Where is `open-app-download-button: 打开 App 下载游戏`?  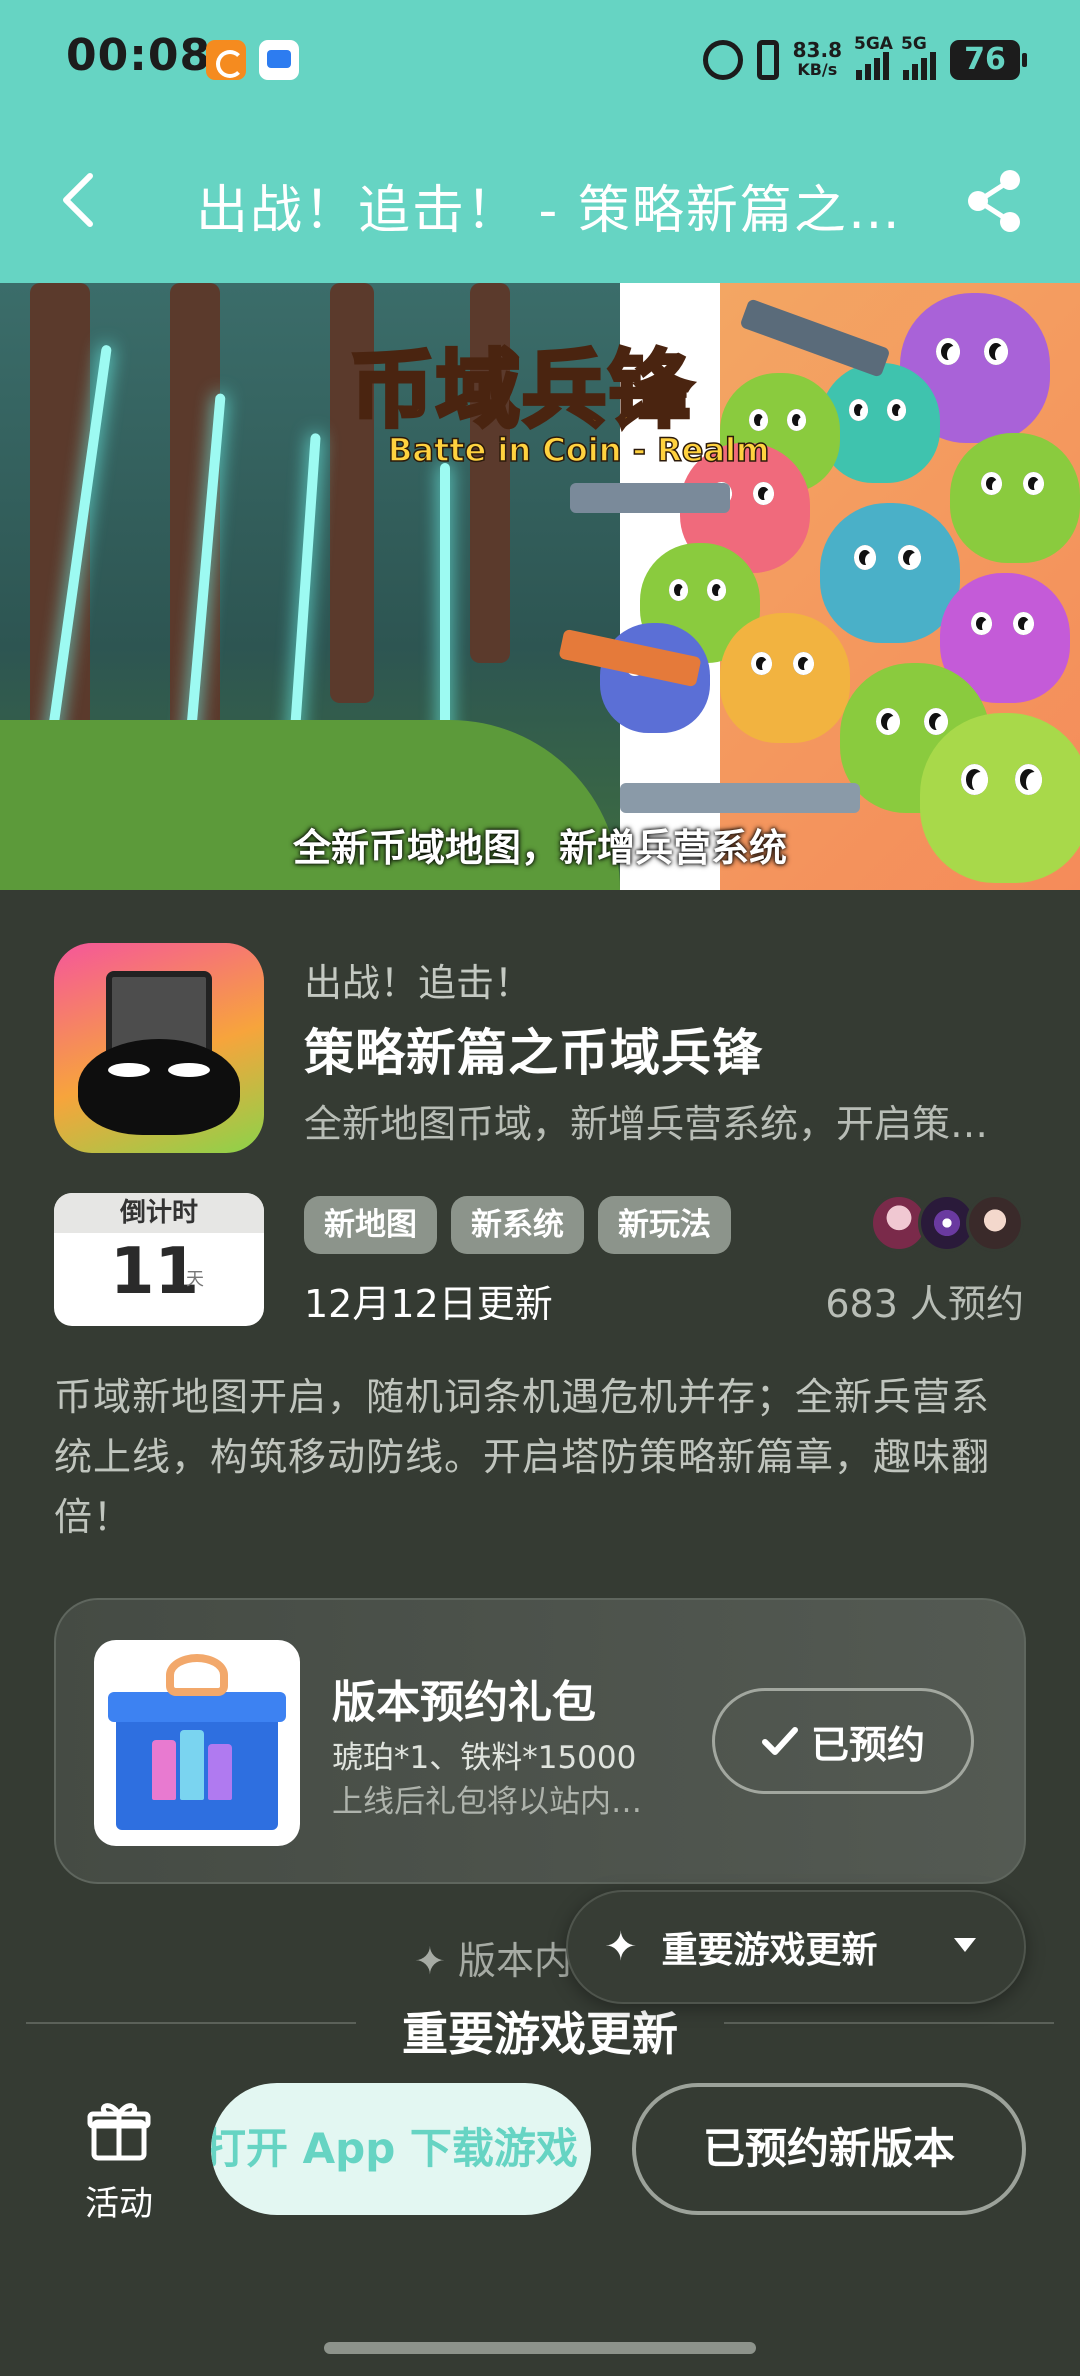
open-app-download-button: 打开 App 下载游戏 is located at coordinates (401, 2149).